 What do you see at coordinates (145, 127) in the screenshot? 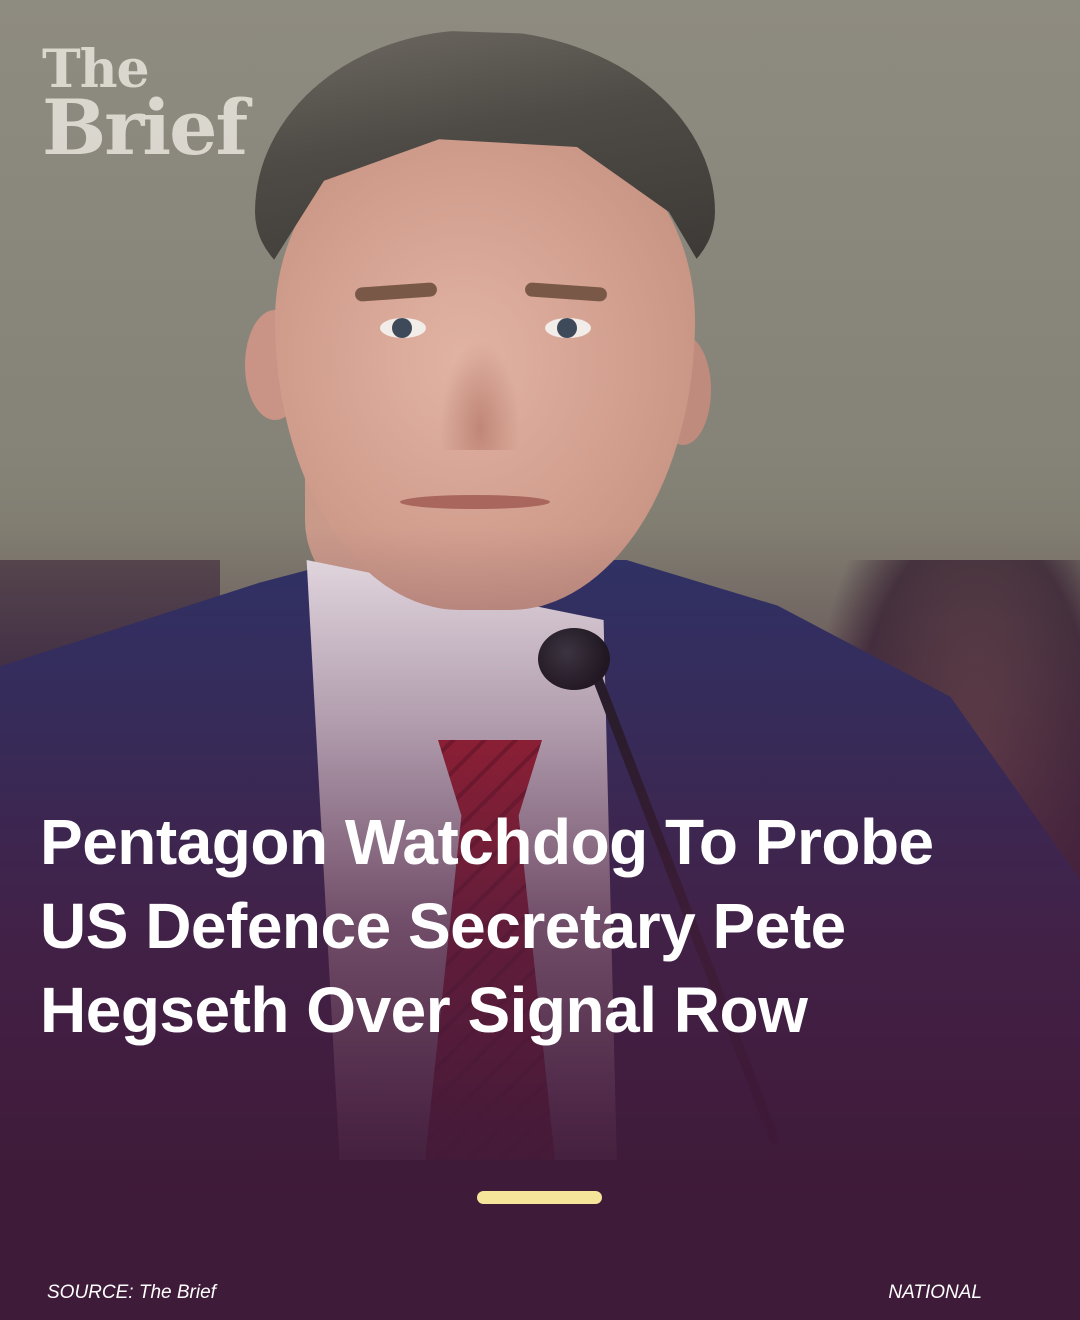
I see `logo-text-brief: Brief` at bounding box center [145, 127].